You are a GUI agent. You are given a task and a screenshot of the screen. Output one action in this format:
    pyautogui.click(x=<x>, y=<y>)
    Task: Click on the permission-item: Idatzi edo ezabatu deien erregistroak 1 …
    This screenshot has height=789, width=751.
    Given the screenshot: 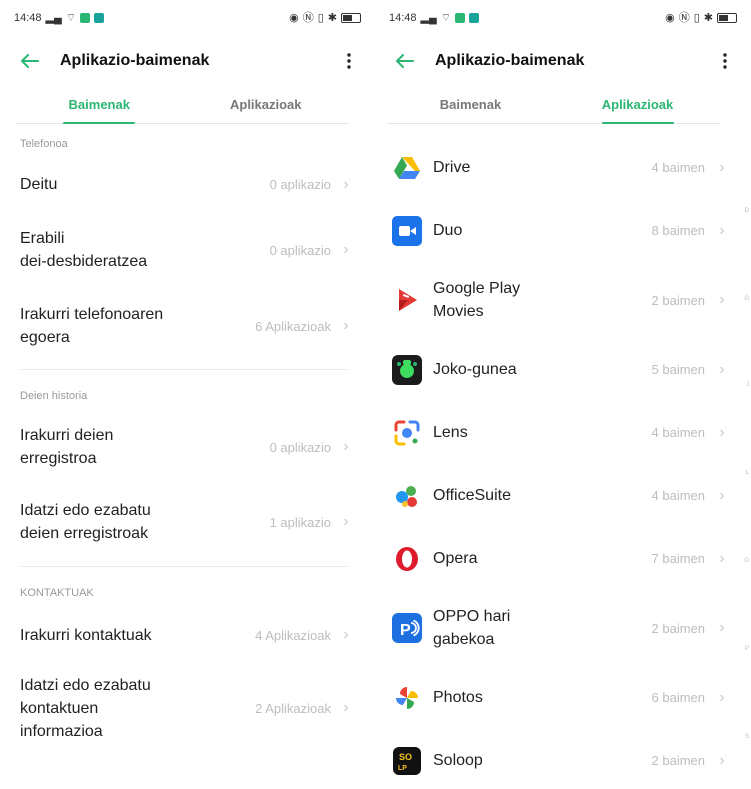 What is the action you would take?
    pyautogui.click(x=187, y=522)
    